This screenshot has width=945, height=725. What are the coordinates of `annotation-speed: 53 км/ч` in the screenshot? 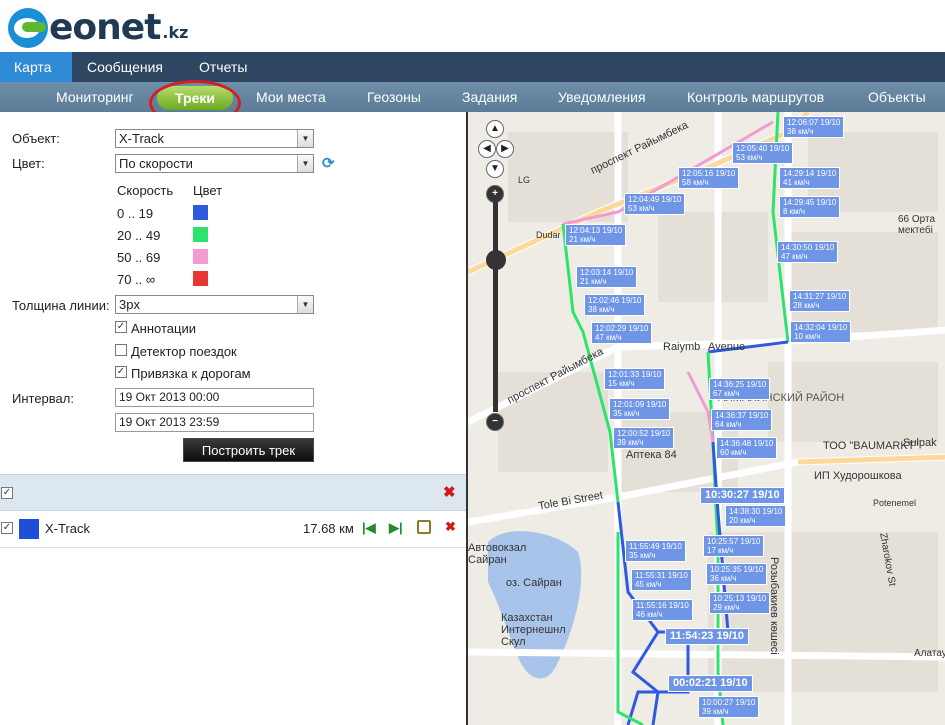 It's located at (749, 157).